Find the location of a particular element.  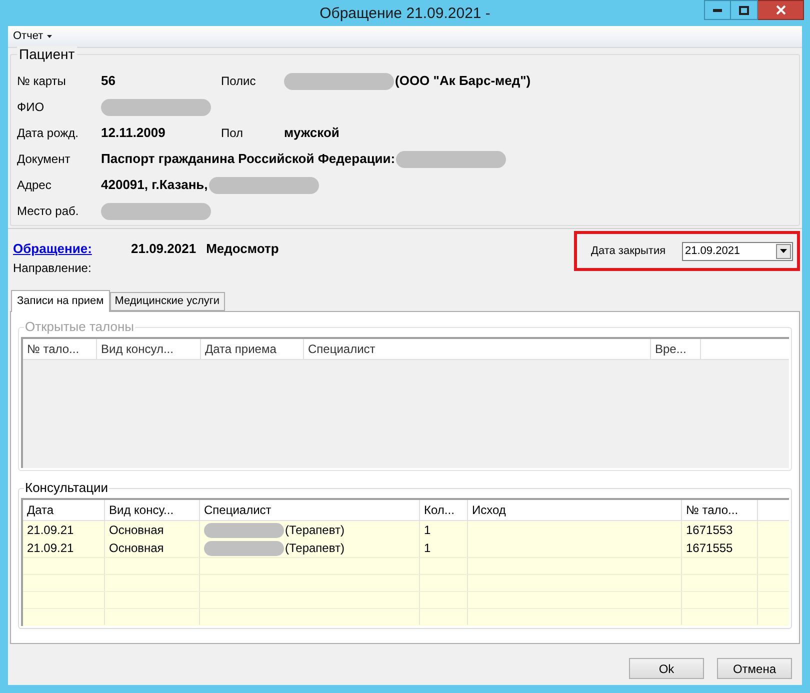

minimize-button is located at coordinates (717, 10).